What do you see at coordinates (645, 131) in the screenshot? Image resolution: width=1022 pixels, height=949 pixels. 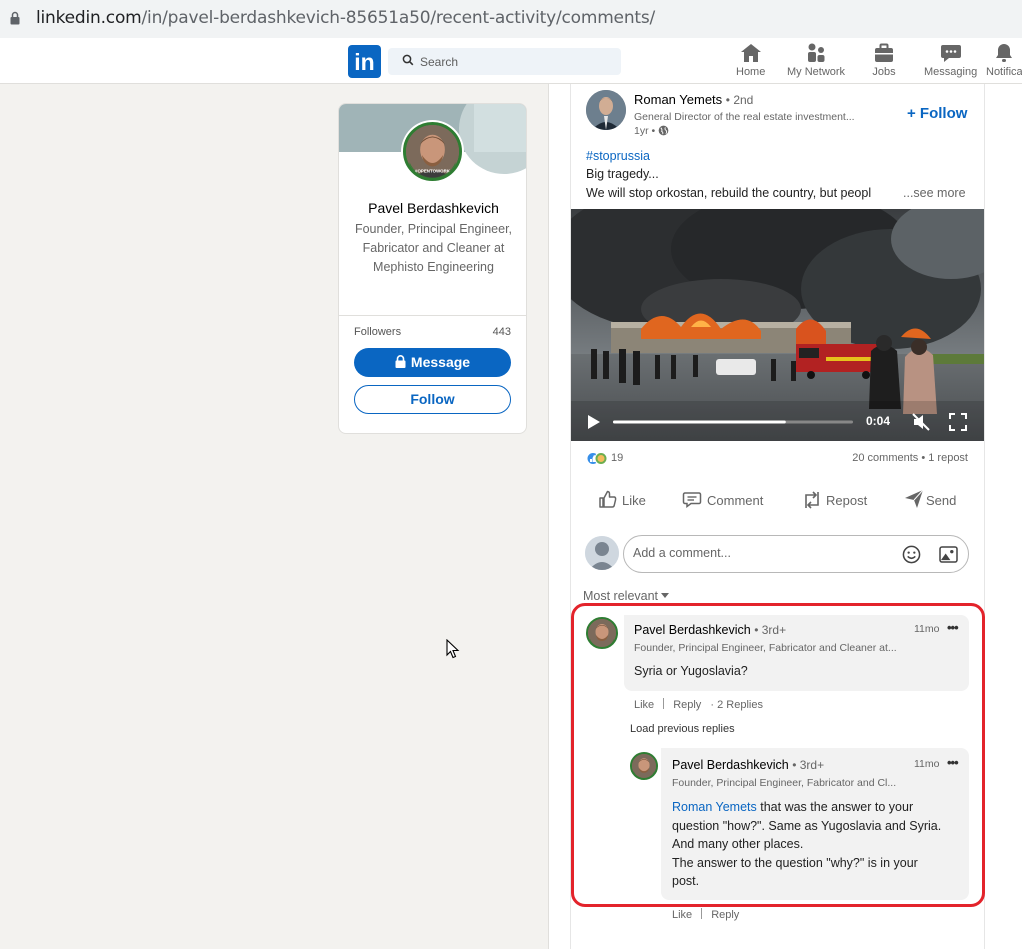 I see `post-time-text: 1yr •` at bounding box center [645, 131].